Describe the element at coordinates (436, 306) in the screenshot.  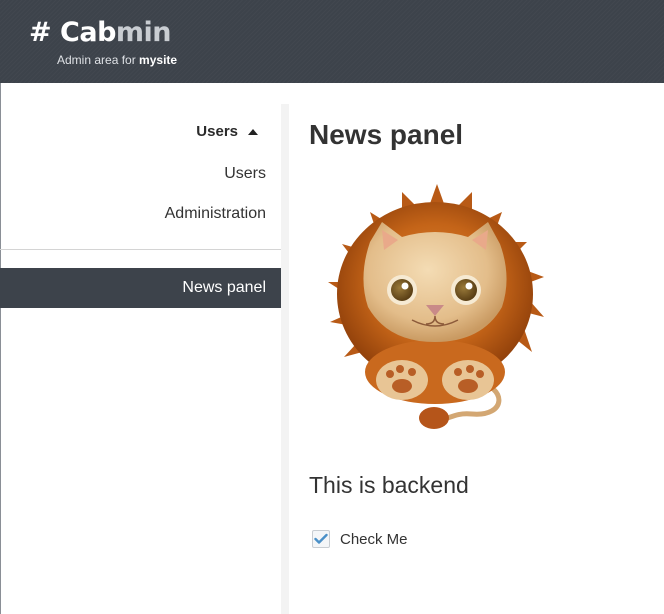
I see `lion-mascot-icon` at that location.